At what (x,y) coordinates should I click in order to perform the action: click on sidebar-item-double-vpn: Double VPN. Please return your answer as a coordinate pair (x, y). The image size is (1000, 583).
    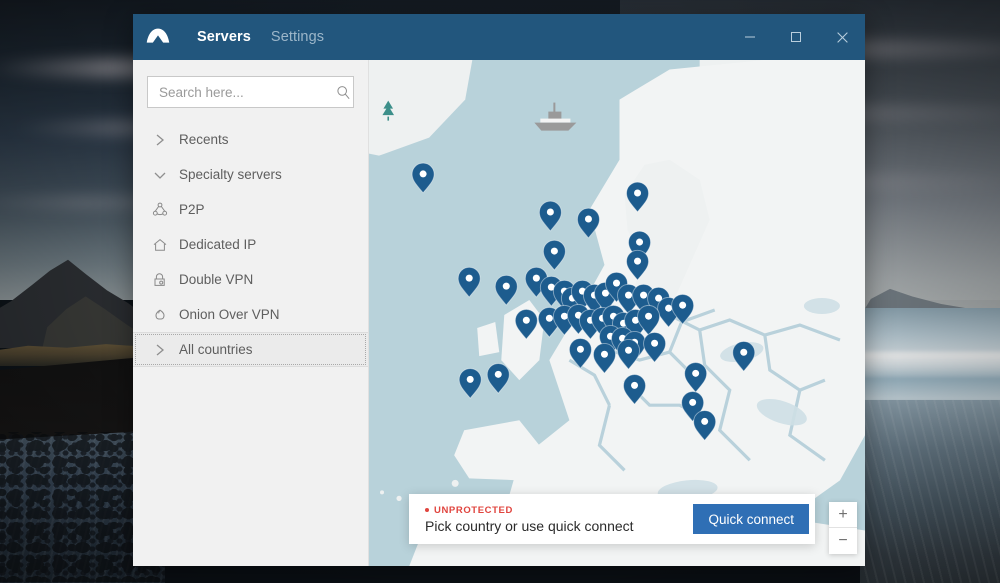
    Looking at the image, I should click on (250, 279).